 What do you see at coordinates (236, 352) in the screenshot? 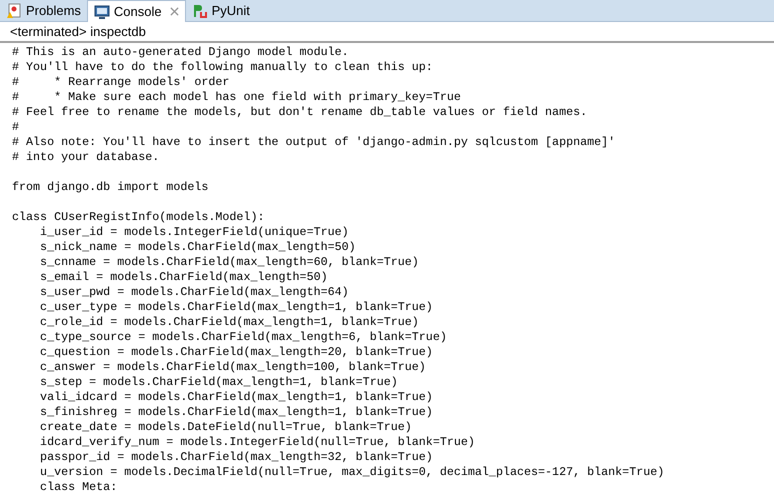
I see `code-line: c_question = models.CharField(max_length=20, blank=True)` at bounding box center [236, 352].